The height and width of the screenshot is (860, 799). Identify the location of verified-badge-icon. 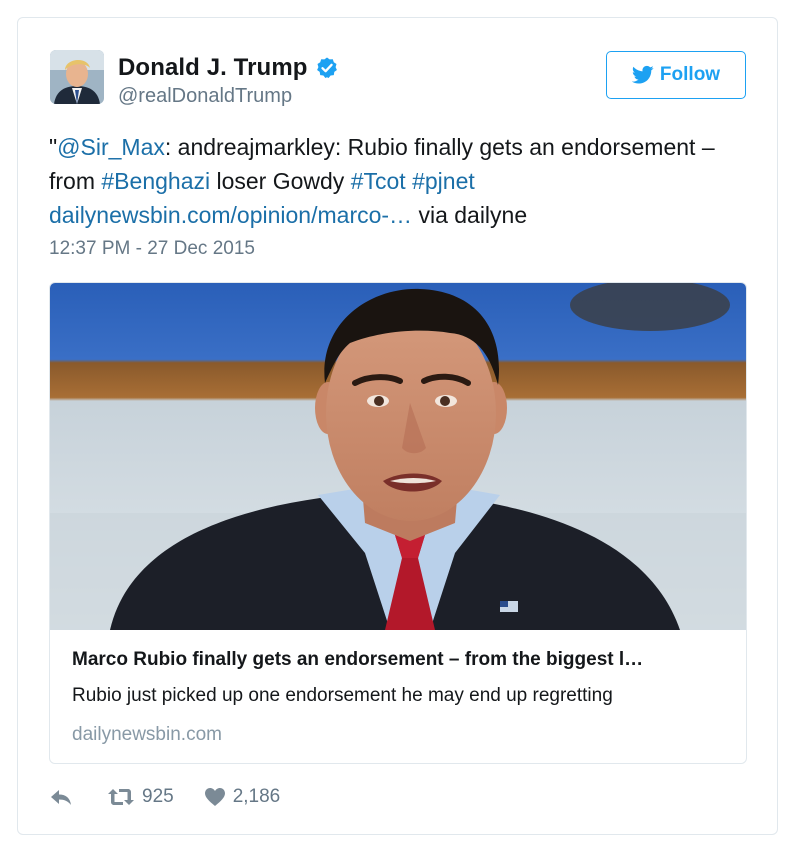
(327, 68).